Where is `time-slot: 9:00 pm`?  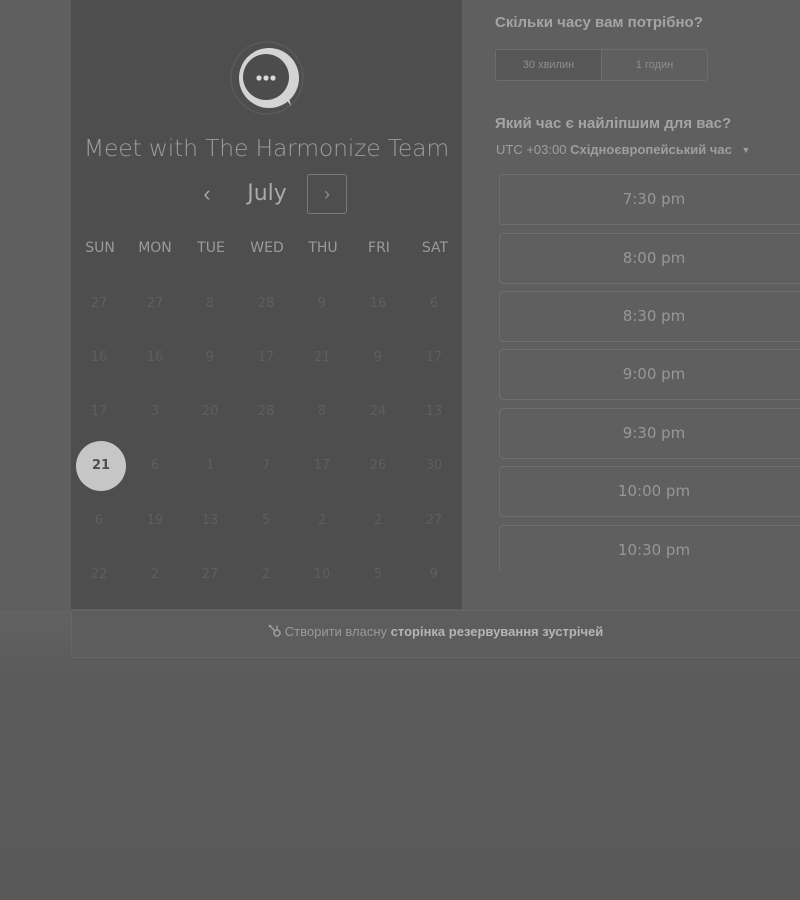 time-slot: 9:00 pm is located at coordinates (649, 374).